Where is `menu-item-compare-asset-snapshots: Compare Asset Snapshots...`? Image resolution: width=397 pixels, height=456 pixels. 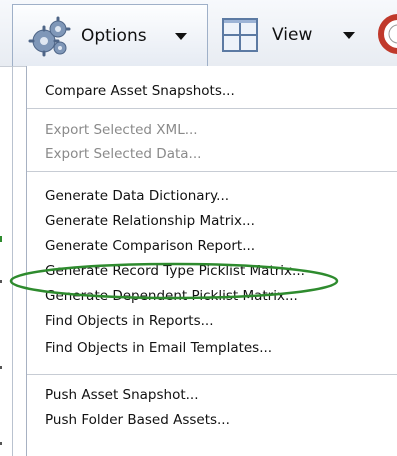 menu-item-compare-asset-snapshots: Compare Asset Snapshots... is located at coordinates (140, 91).